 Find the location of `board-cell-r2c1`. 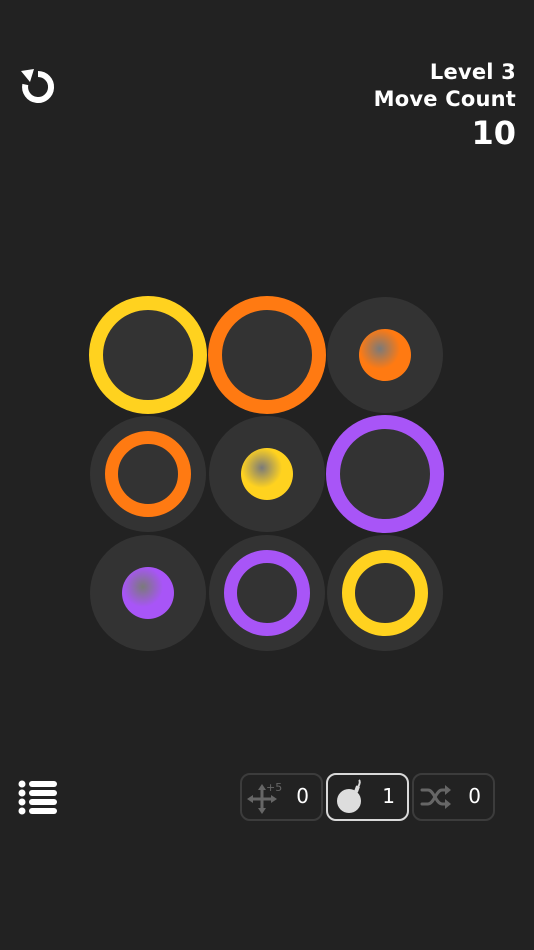

board-cell-r2c1 is located at coordinates (148, 474).